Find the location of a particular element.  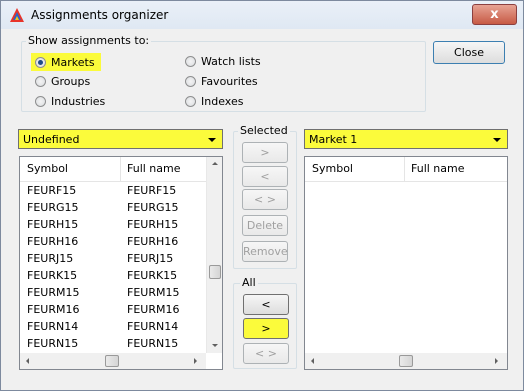

full-name-cell: FEURJ15 is located at coordinates (150, 258).